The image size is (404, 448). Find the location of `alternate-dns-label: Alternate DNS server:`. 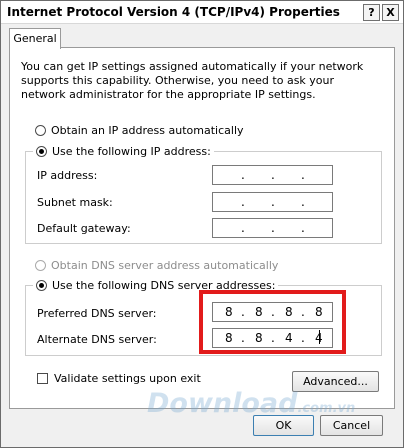

alternate-dns-label: Alternate DNS server: is located at coordinates (97, 339).